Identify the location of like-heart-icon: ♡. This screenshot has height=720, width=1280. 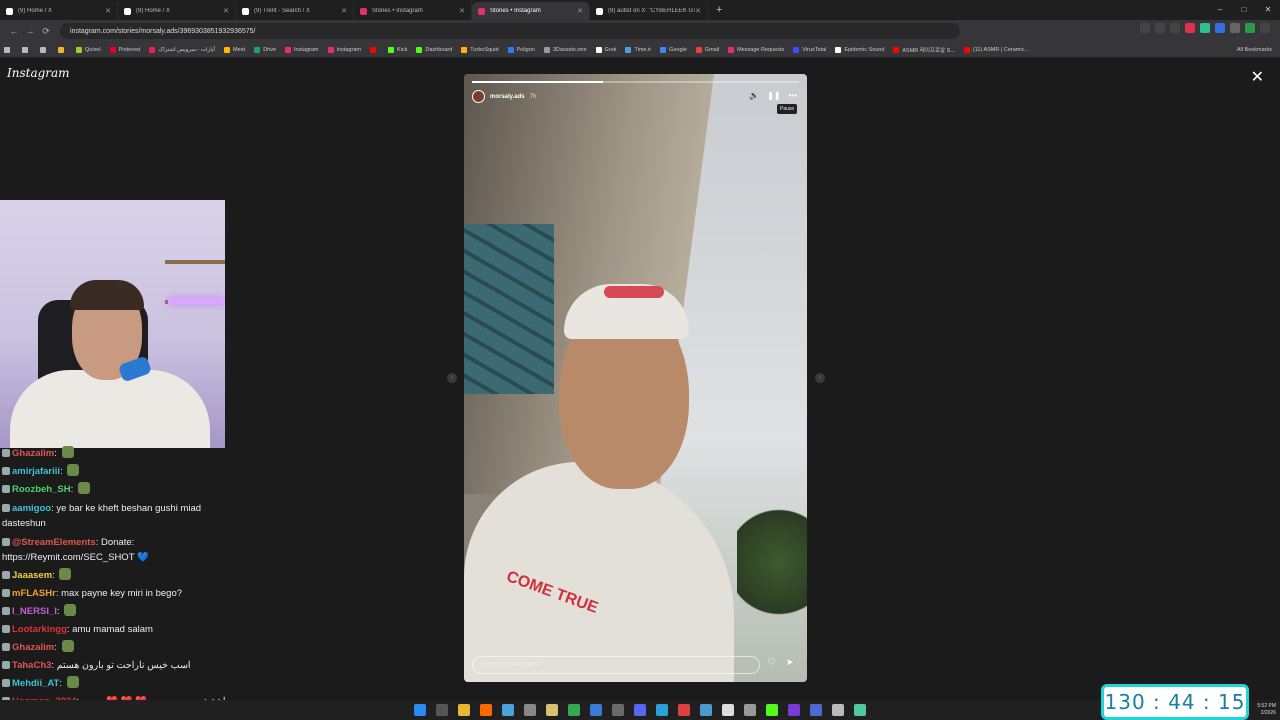
(771, 662).